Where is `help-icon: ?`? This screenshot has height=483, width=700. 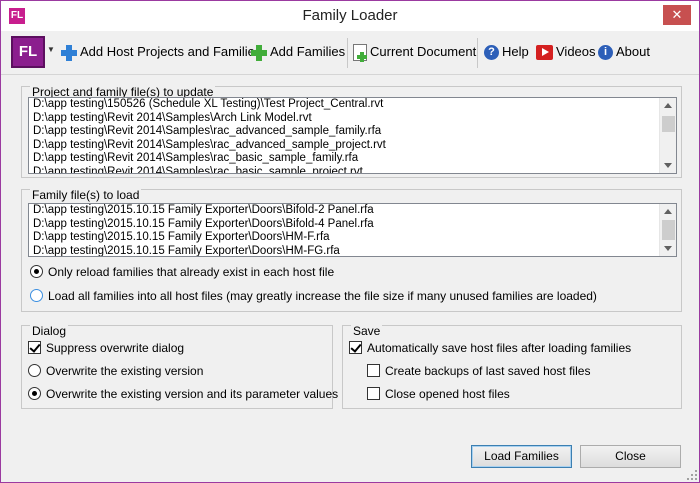 help-icon: ? is located at coordinates (491, 53).